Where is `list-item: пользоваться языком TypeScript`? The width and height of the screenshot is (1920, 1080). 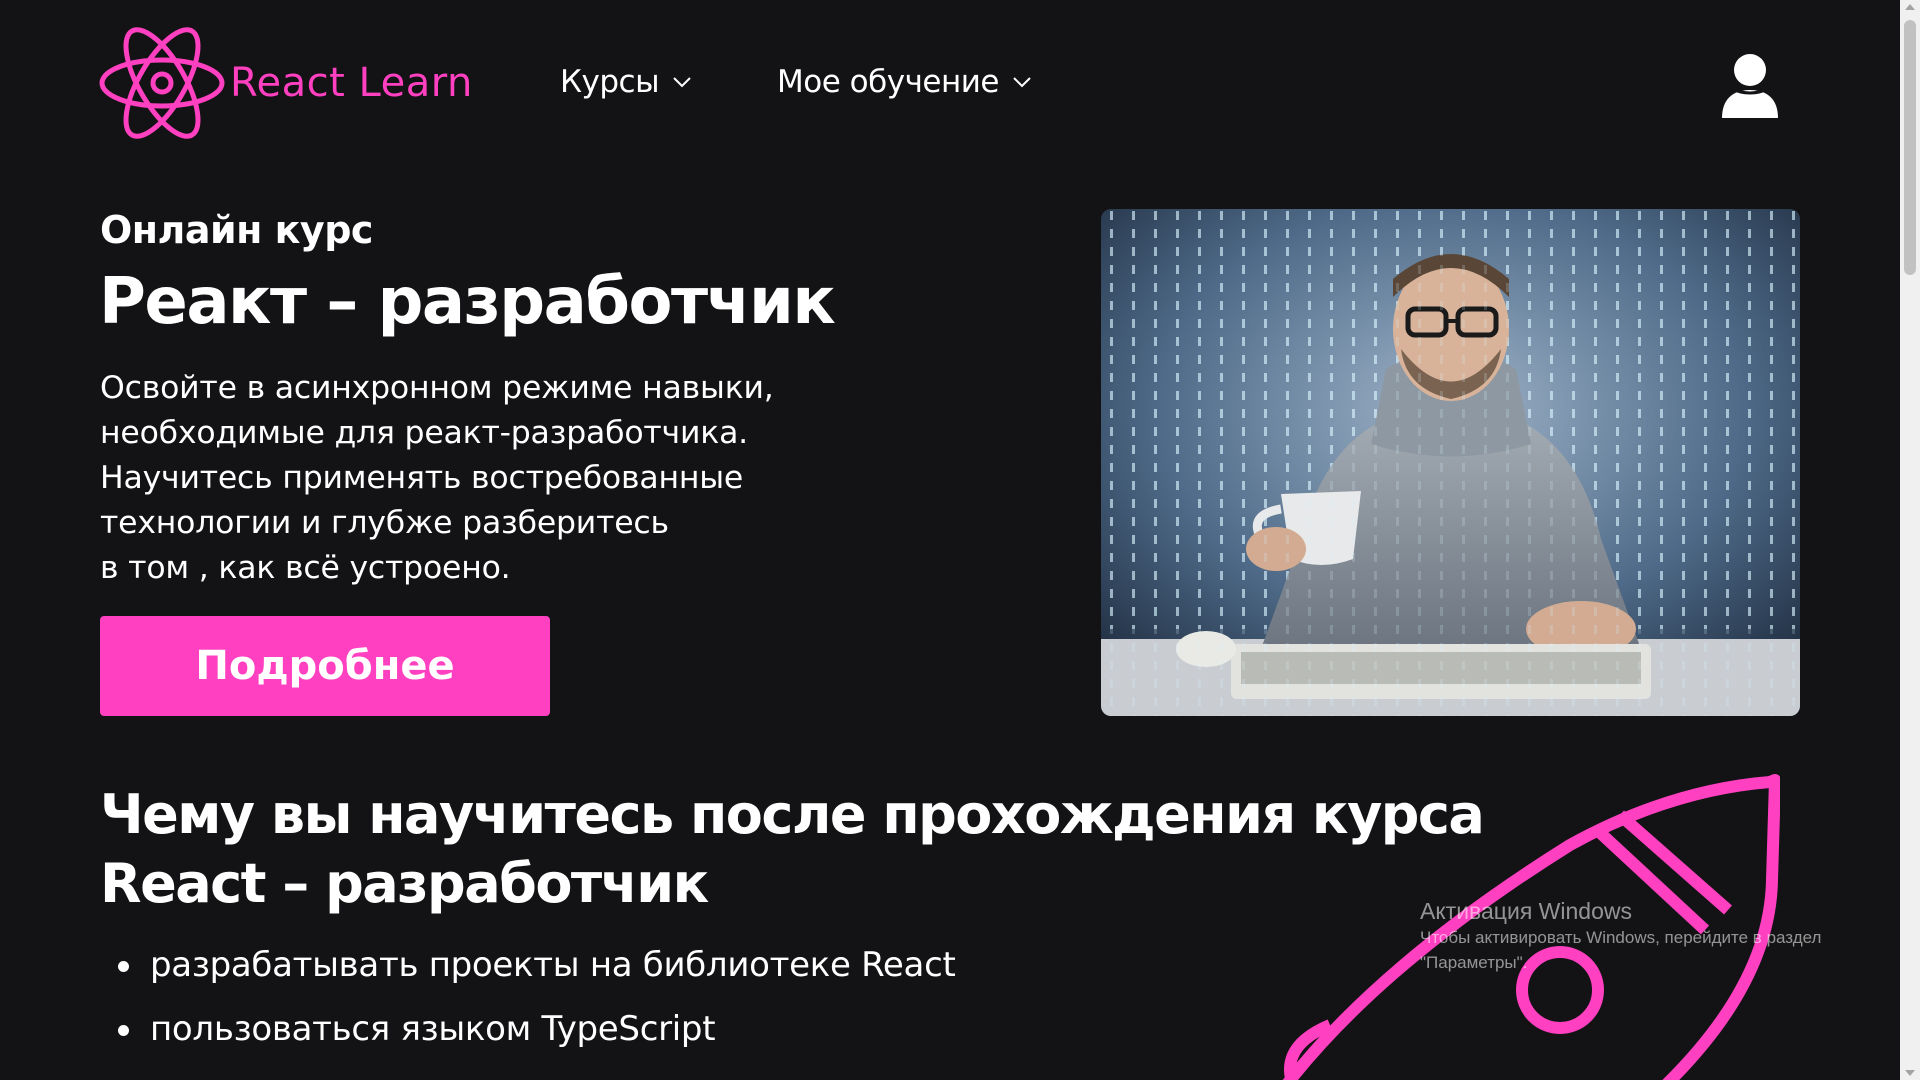 list-item: пользоваться языком TypeScript is located at coordinates (534, 1036).